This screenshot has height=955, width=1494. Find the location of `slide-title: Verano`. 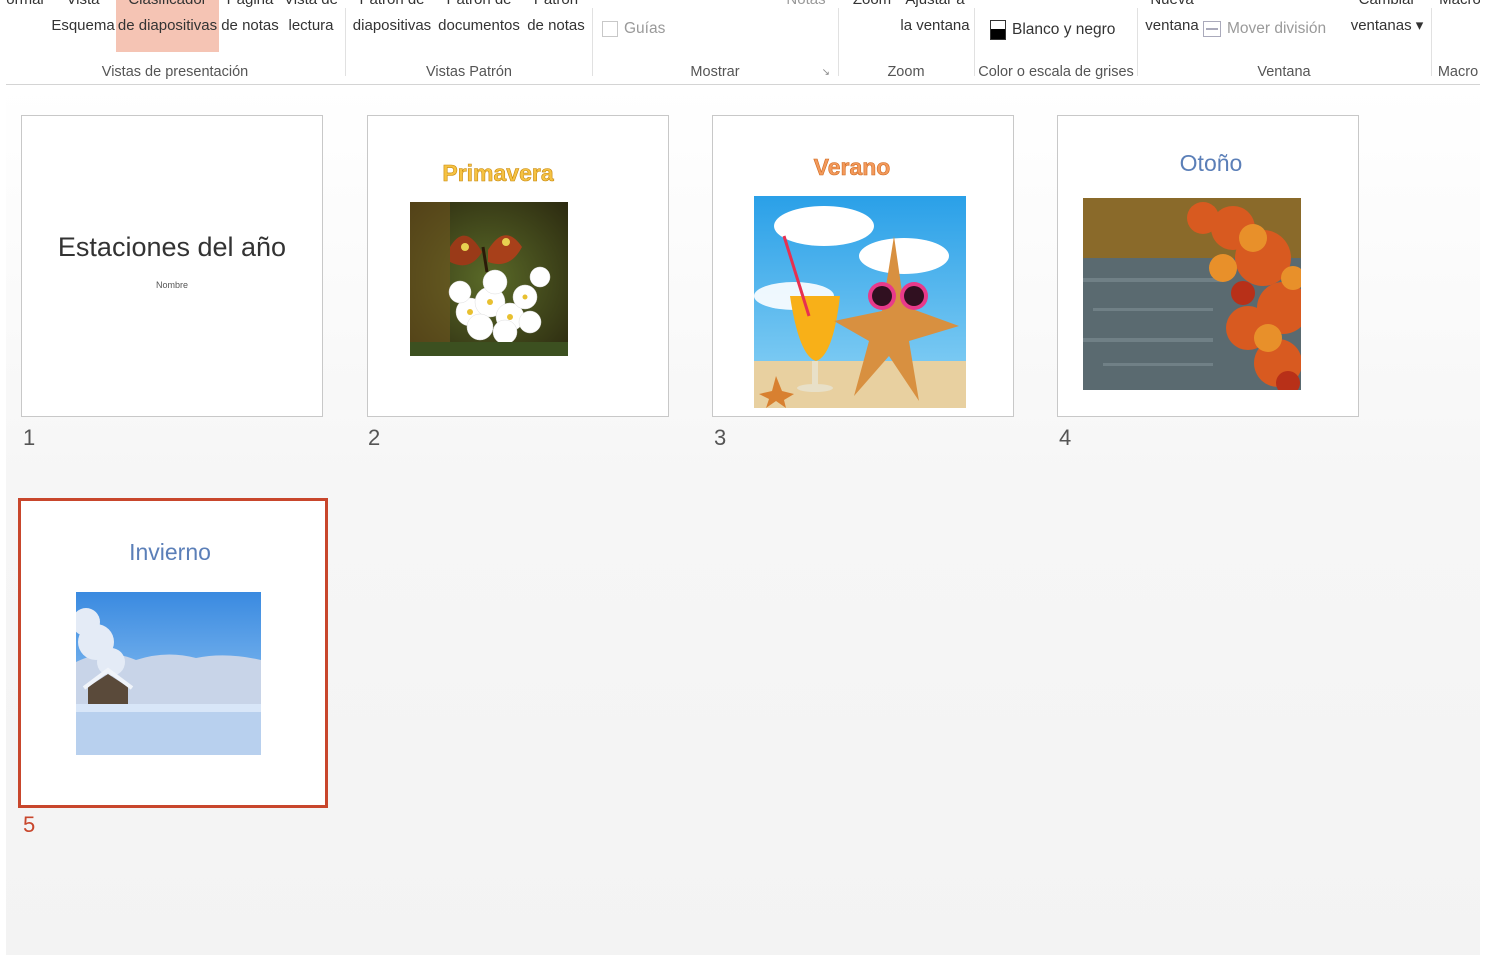

slide-title: Verano is located at coordinates (852, 167).